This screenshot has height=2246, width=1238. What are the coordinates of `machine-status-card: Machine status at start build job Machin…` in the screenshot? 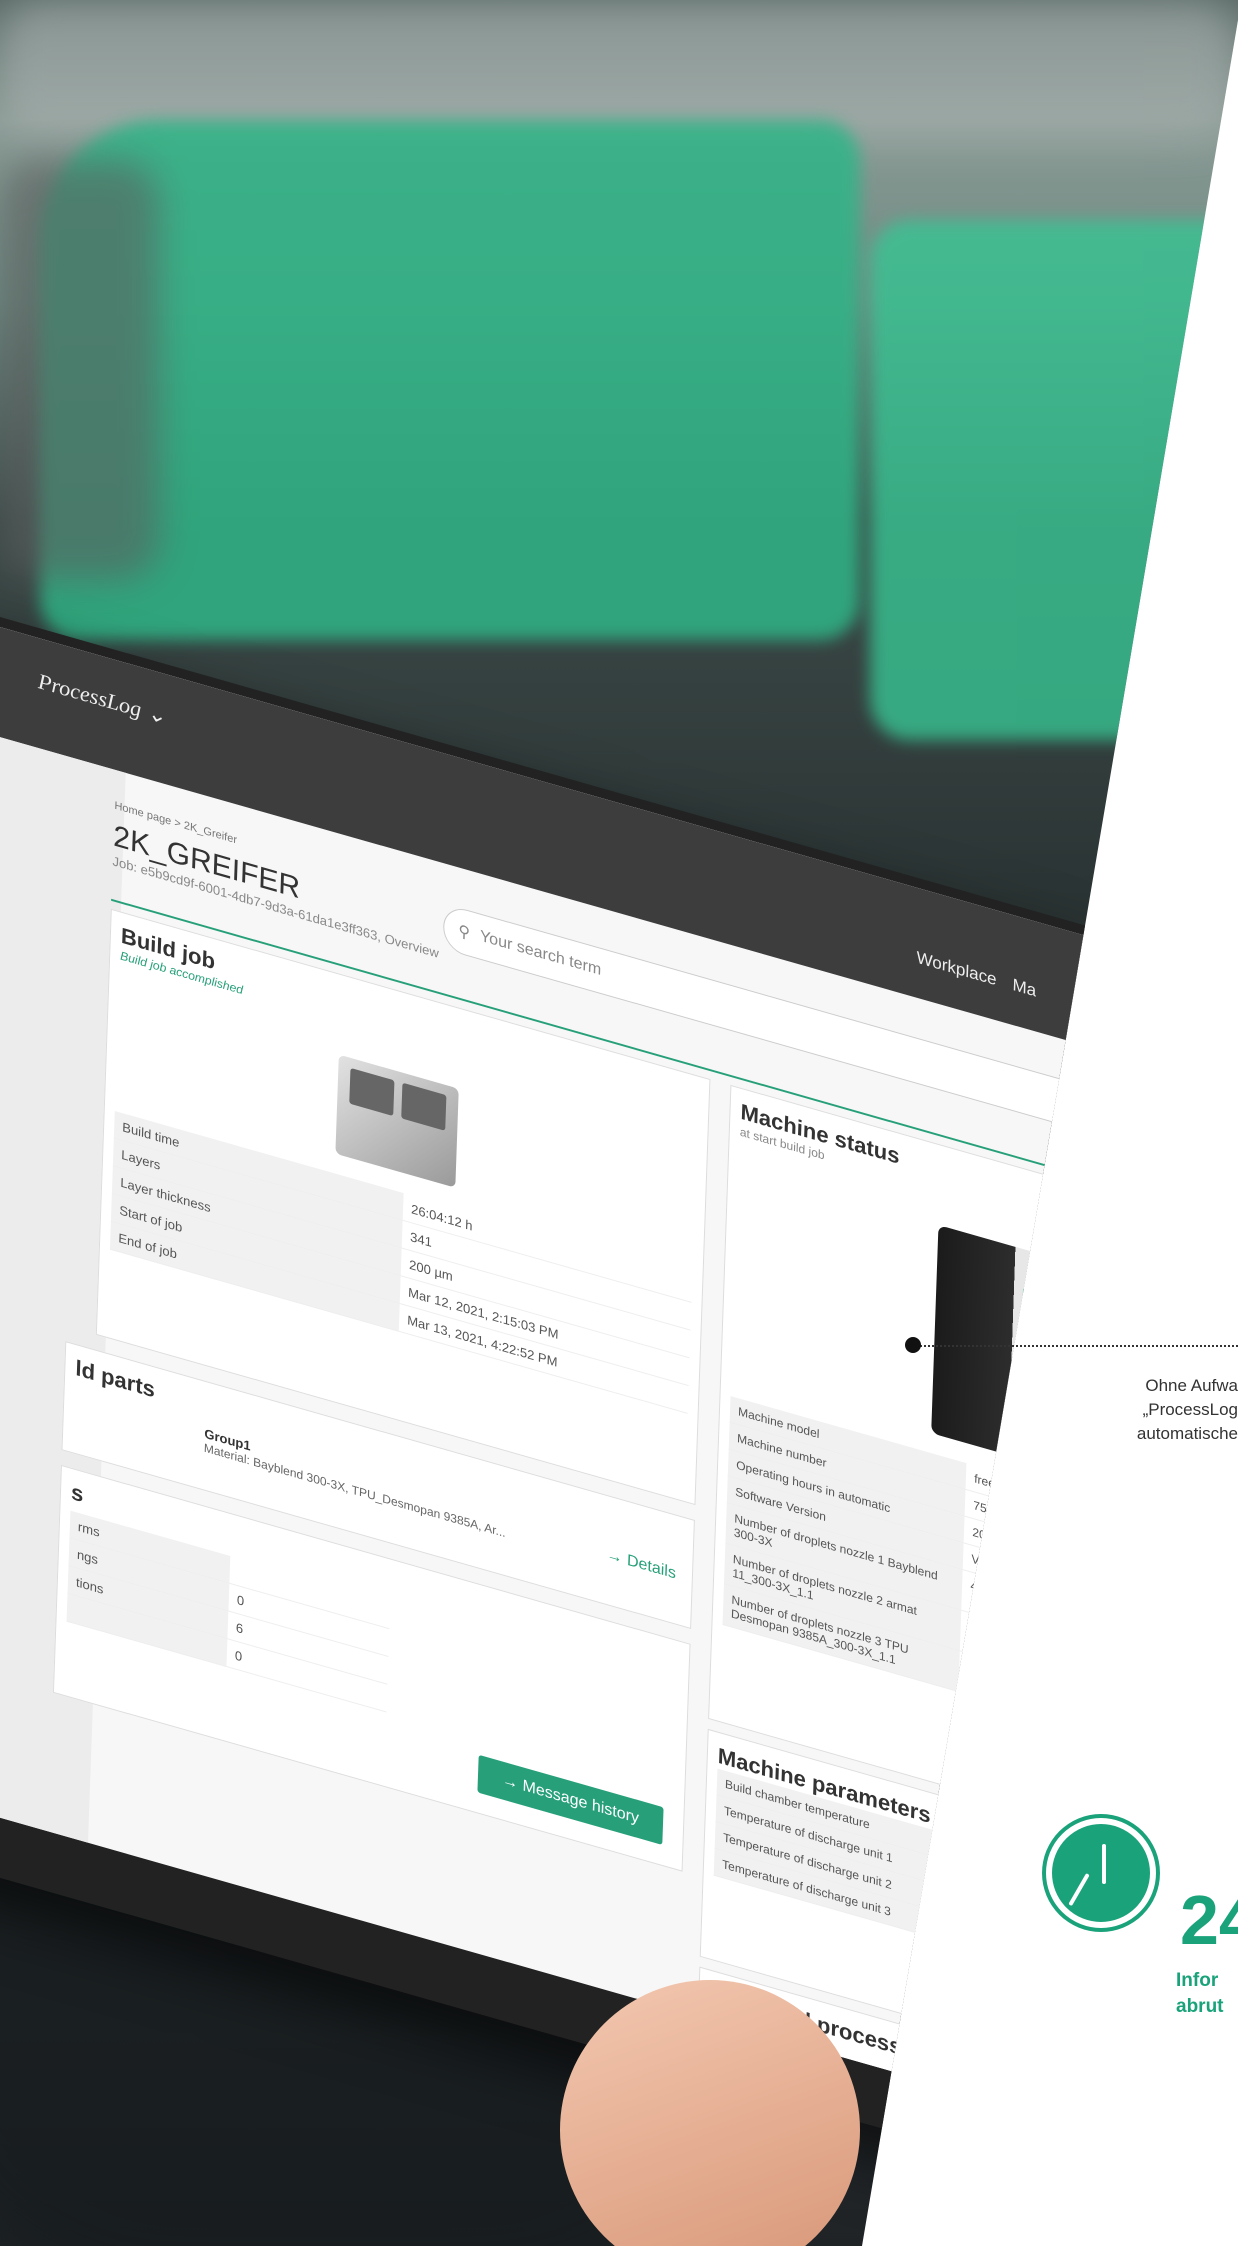 It's located at (939, 1464).